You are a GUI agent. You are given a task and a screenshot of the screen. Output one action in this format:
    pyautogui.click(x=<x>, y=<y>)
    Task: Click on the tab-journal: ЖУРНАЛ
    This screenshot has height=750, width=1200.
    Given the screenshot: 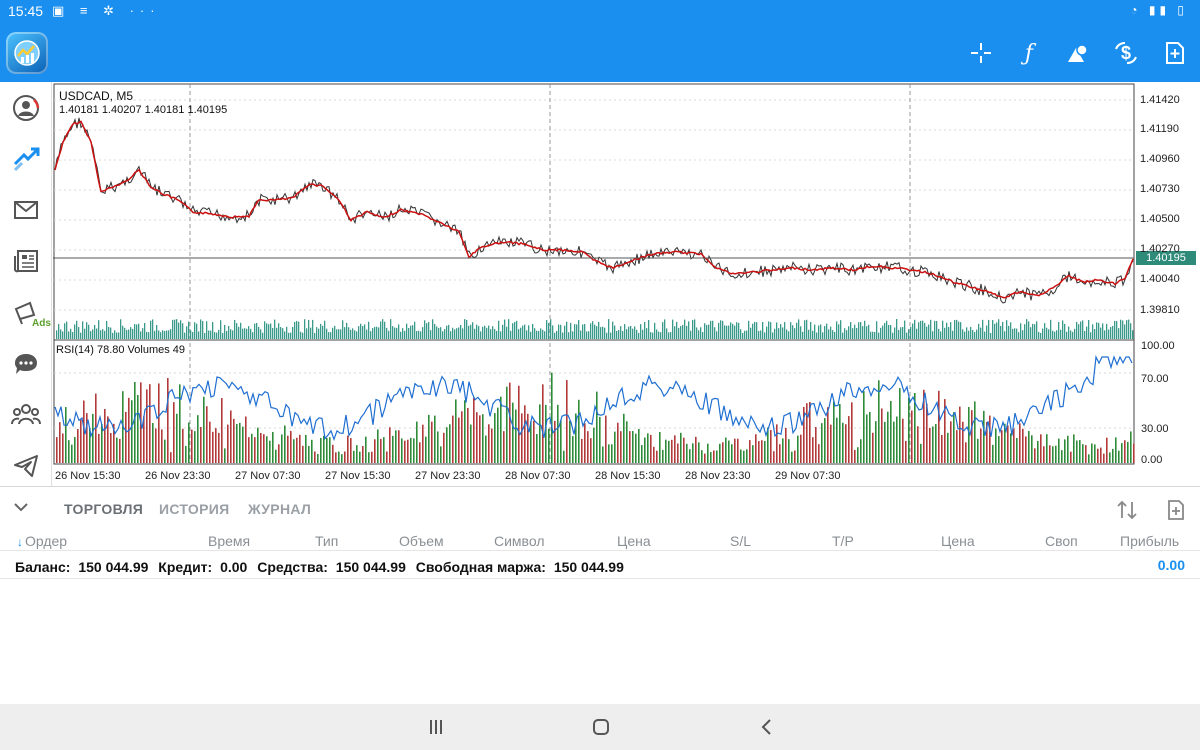 What is the action you would take?
    pyautogui.click(x=279, y=509)
    